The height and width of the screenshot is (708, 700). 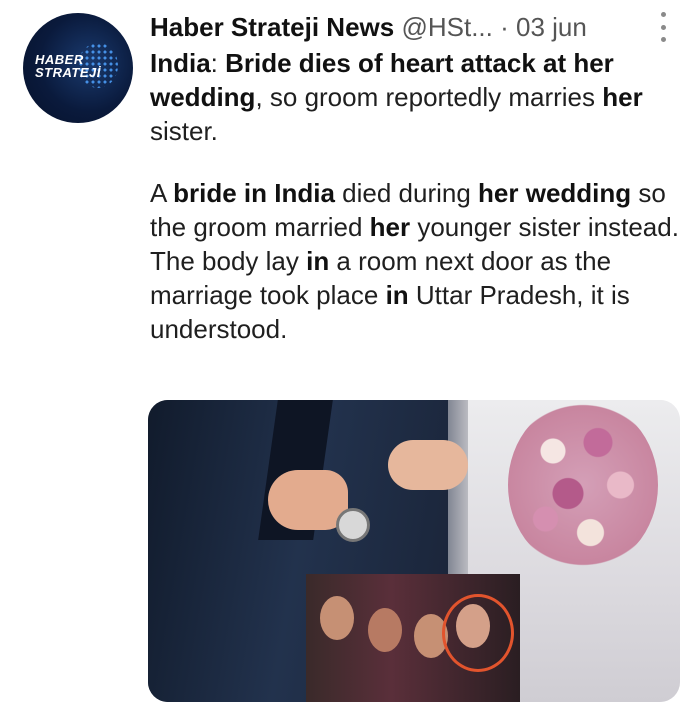 What do you see at coordinates (353, 525) in the screenshot?
I see `watch-graphic` at bounding box center [353, 525].